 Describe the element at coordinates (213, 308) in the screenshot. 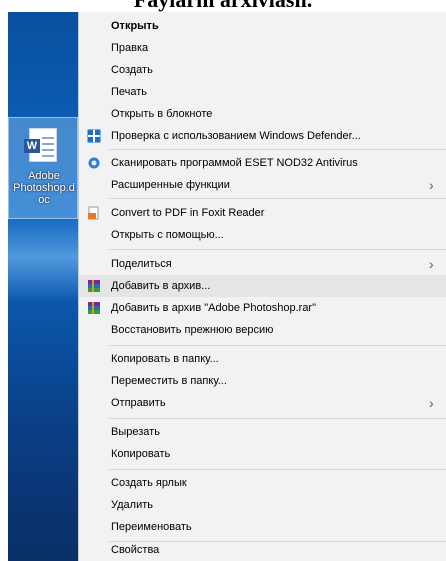

I see `menu-item-label: Добавить в архив "Adobe Photoshop.rar"` at that location.